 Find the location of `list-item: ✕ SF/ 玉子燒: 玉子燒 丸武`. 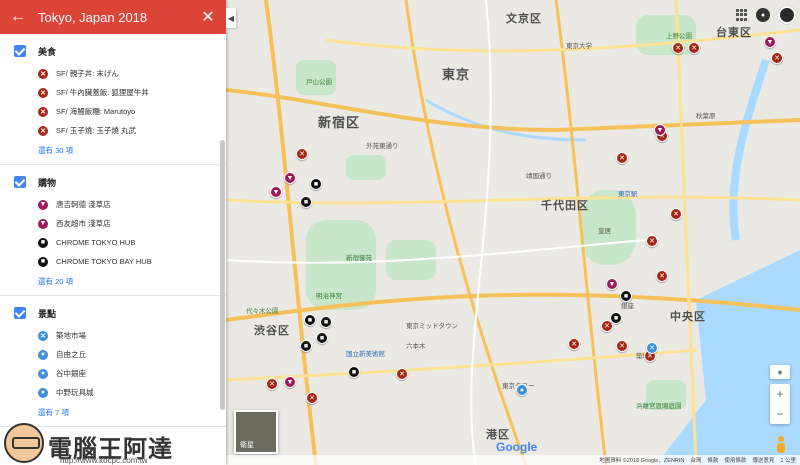

list-item: ✕ SF/ 玉子燒: 玉子燒 丸武 is located at coordinates (113, 130).